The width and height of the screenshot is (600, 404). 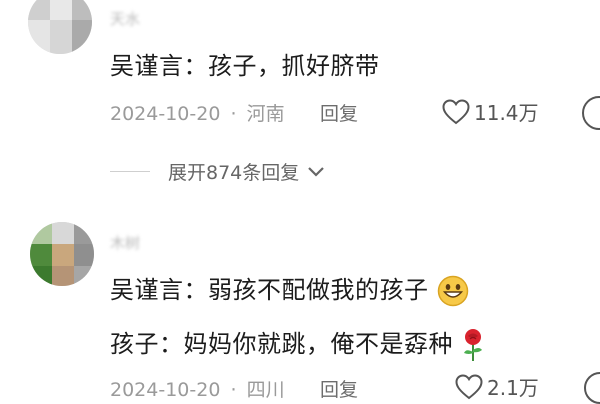 I want to click on comment-location: 河南, so click(x=265, y=114).